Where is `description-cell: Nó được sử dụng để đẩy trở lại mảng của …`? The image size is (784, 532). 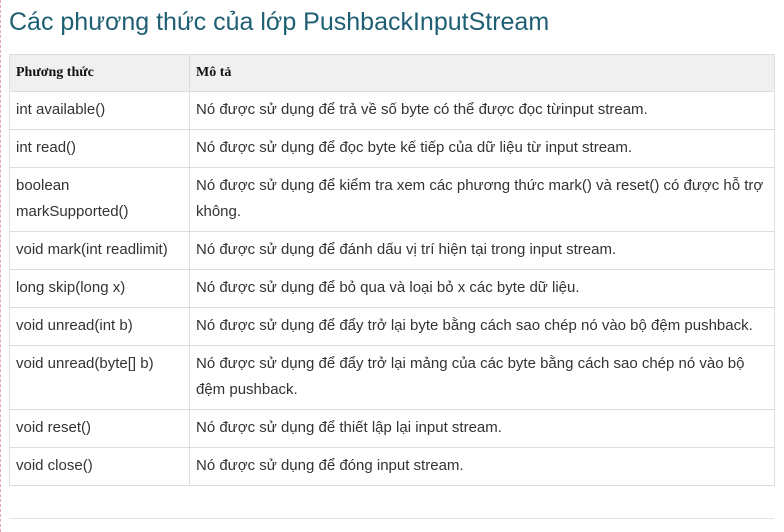
description-cell: Nó được sử dụng để đẩy trở lại mảng của … is located at coordinates (482, 377).